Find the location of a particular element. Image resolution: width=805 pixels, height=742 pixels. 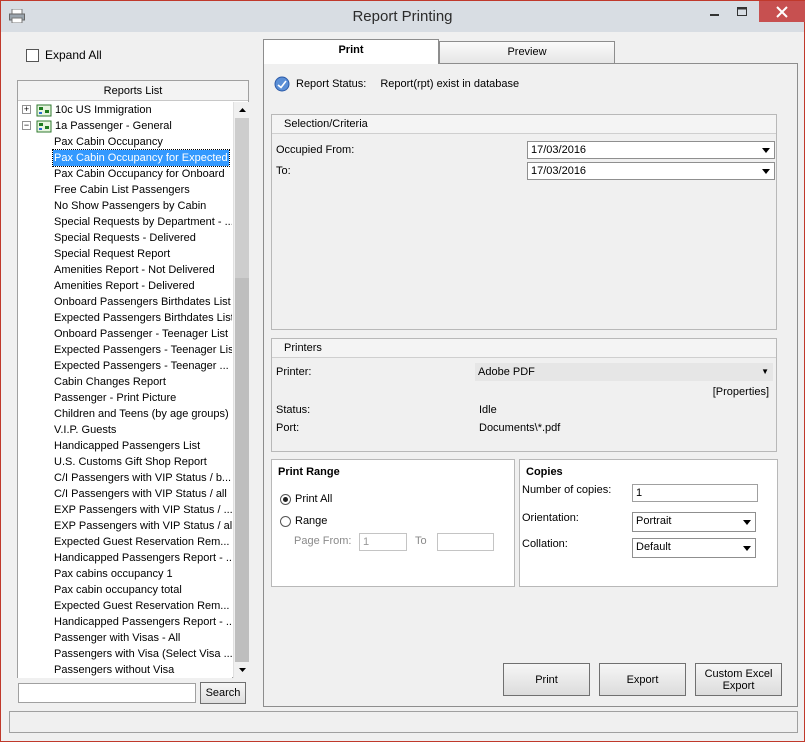

tree-item-label: Amenities Report - Delivered is located at coordinates (124, 286).